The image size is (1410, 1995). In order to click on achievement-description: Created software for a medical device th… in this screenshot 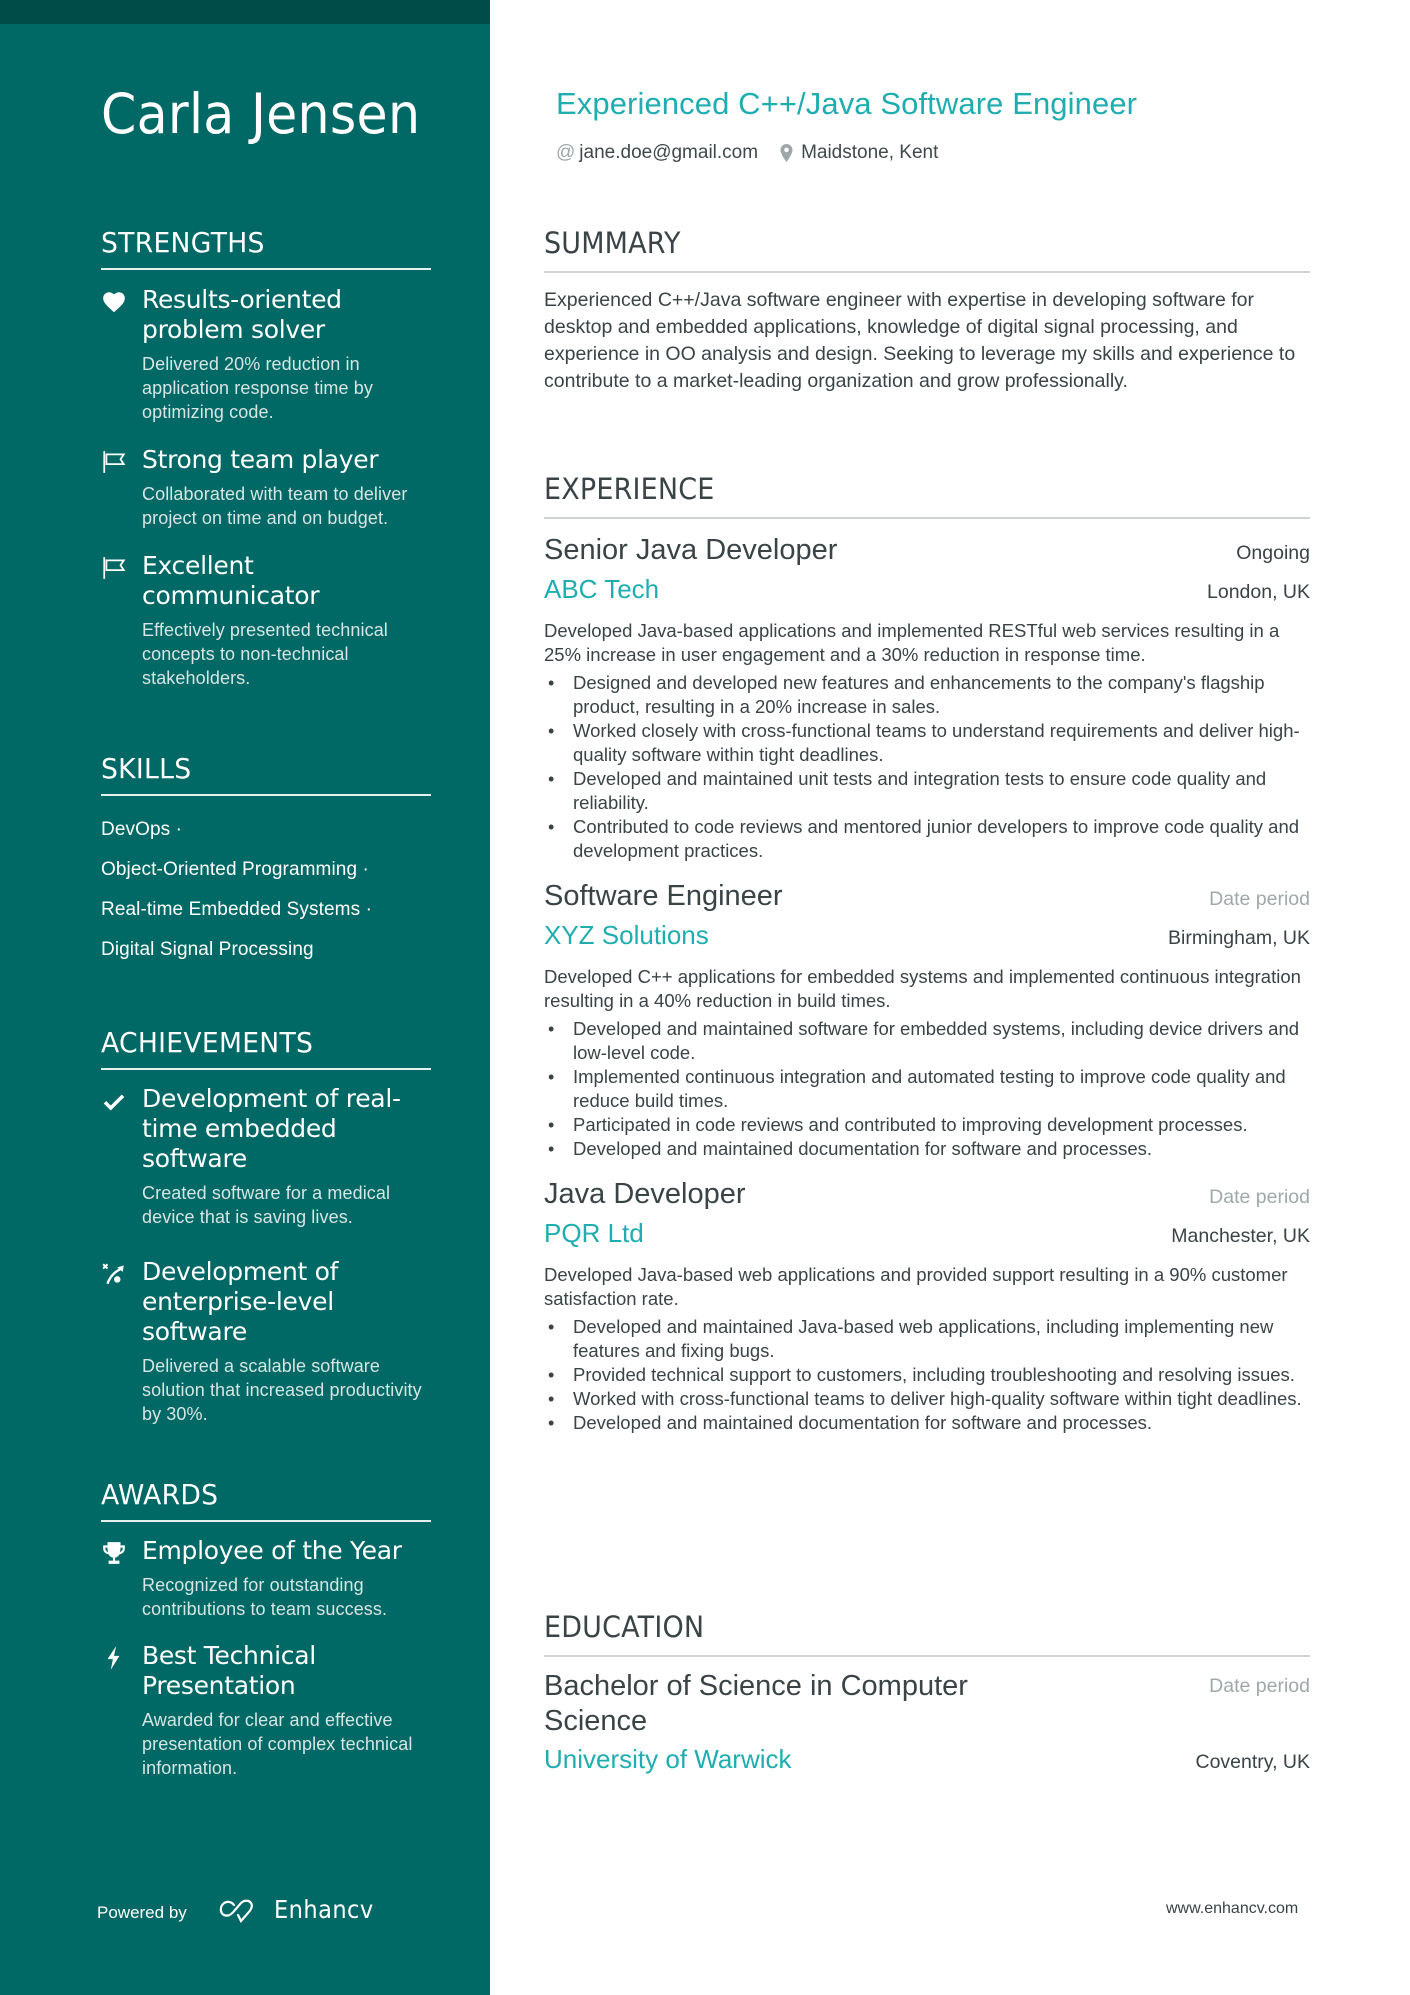, I will do `click(266, 1205)`.